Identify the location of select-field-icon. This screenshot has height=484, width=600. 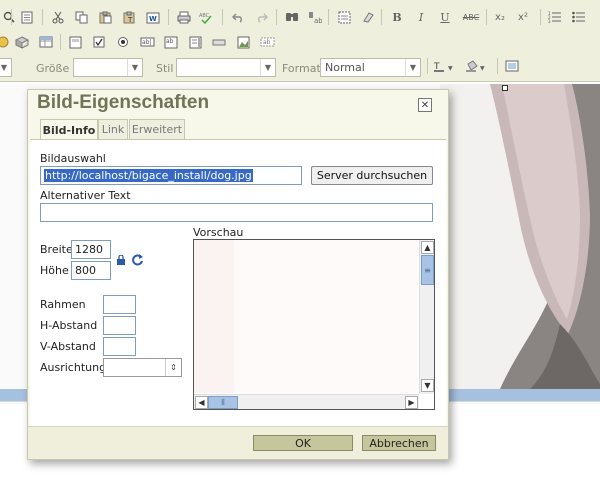
(195, 42).